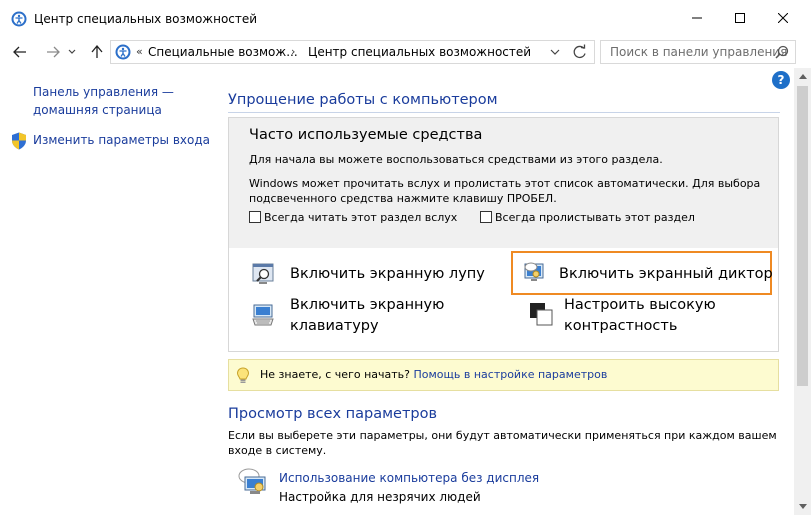 The height and width of the screenshot is (515, 811). Describe the element at coordinates (409, 478) in the screenshot. I see `settings-link-without-display: Использование компьютера без дисплея` at that location.